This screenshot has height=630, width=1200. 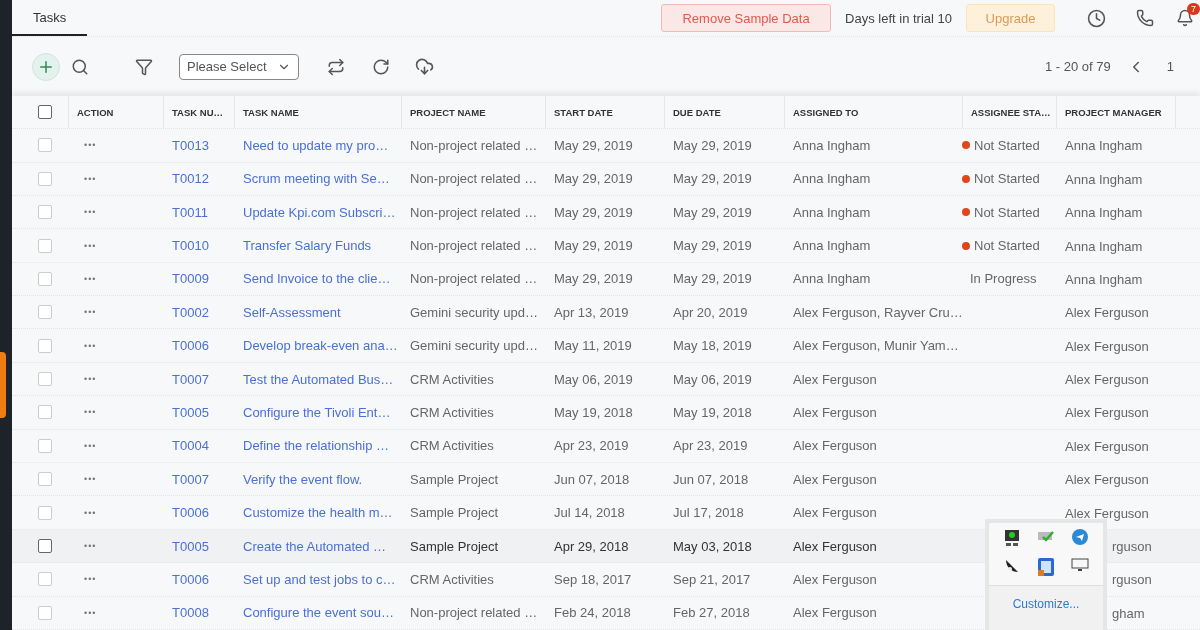 What do you see at coordinates (473, 112) in the screenshot?
I see `column-header: PROJECT NAME` at bounding box center [473, 112].